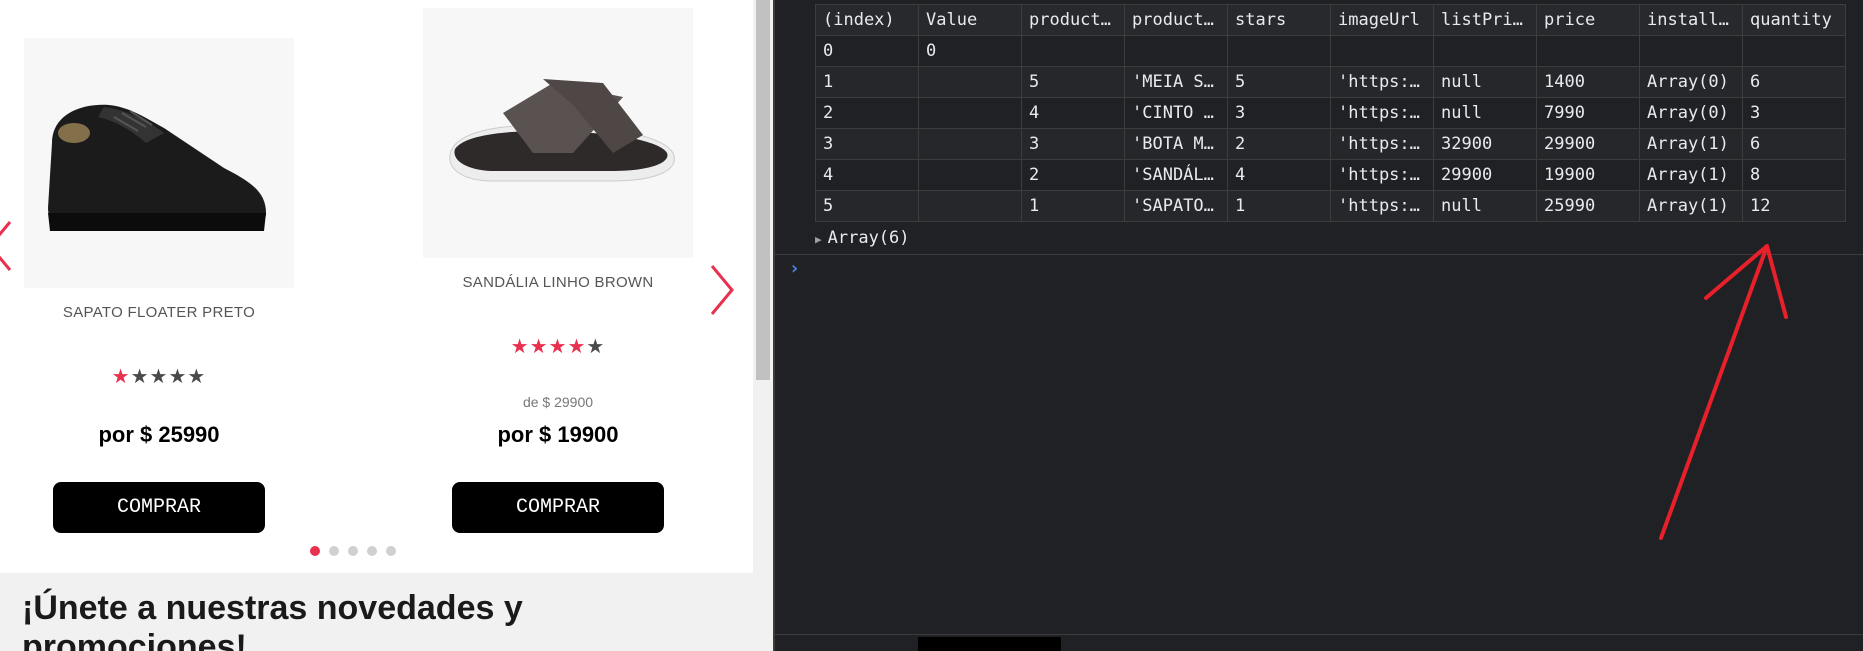  What do you see at coordinates (818, 239) in the screenshot?
I see `expand-triangle-icon: ▶` at bounding box center [818, 239].